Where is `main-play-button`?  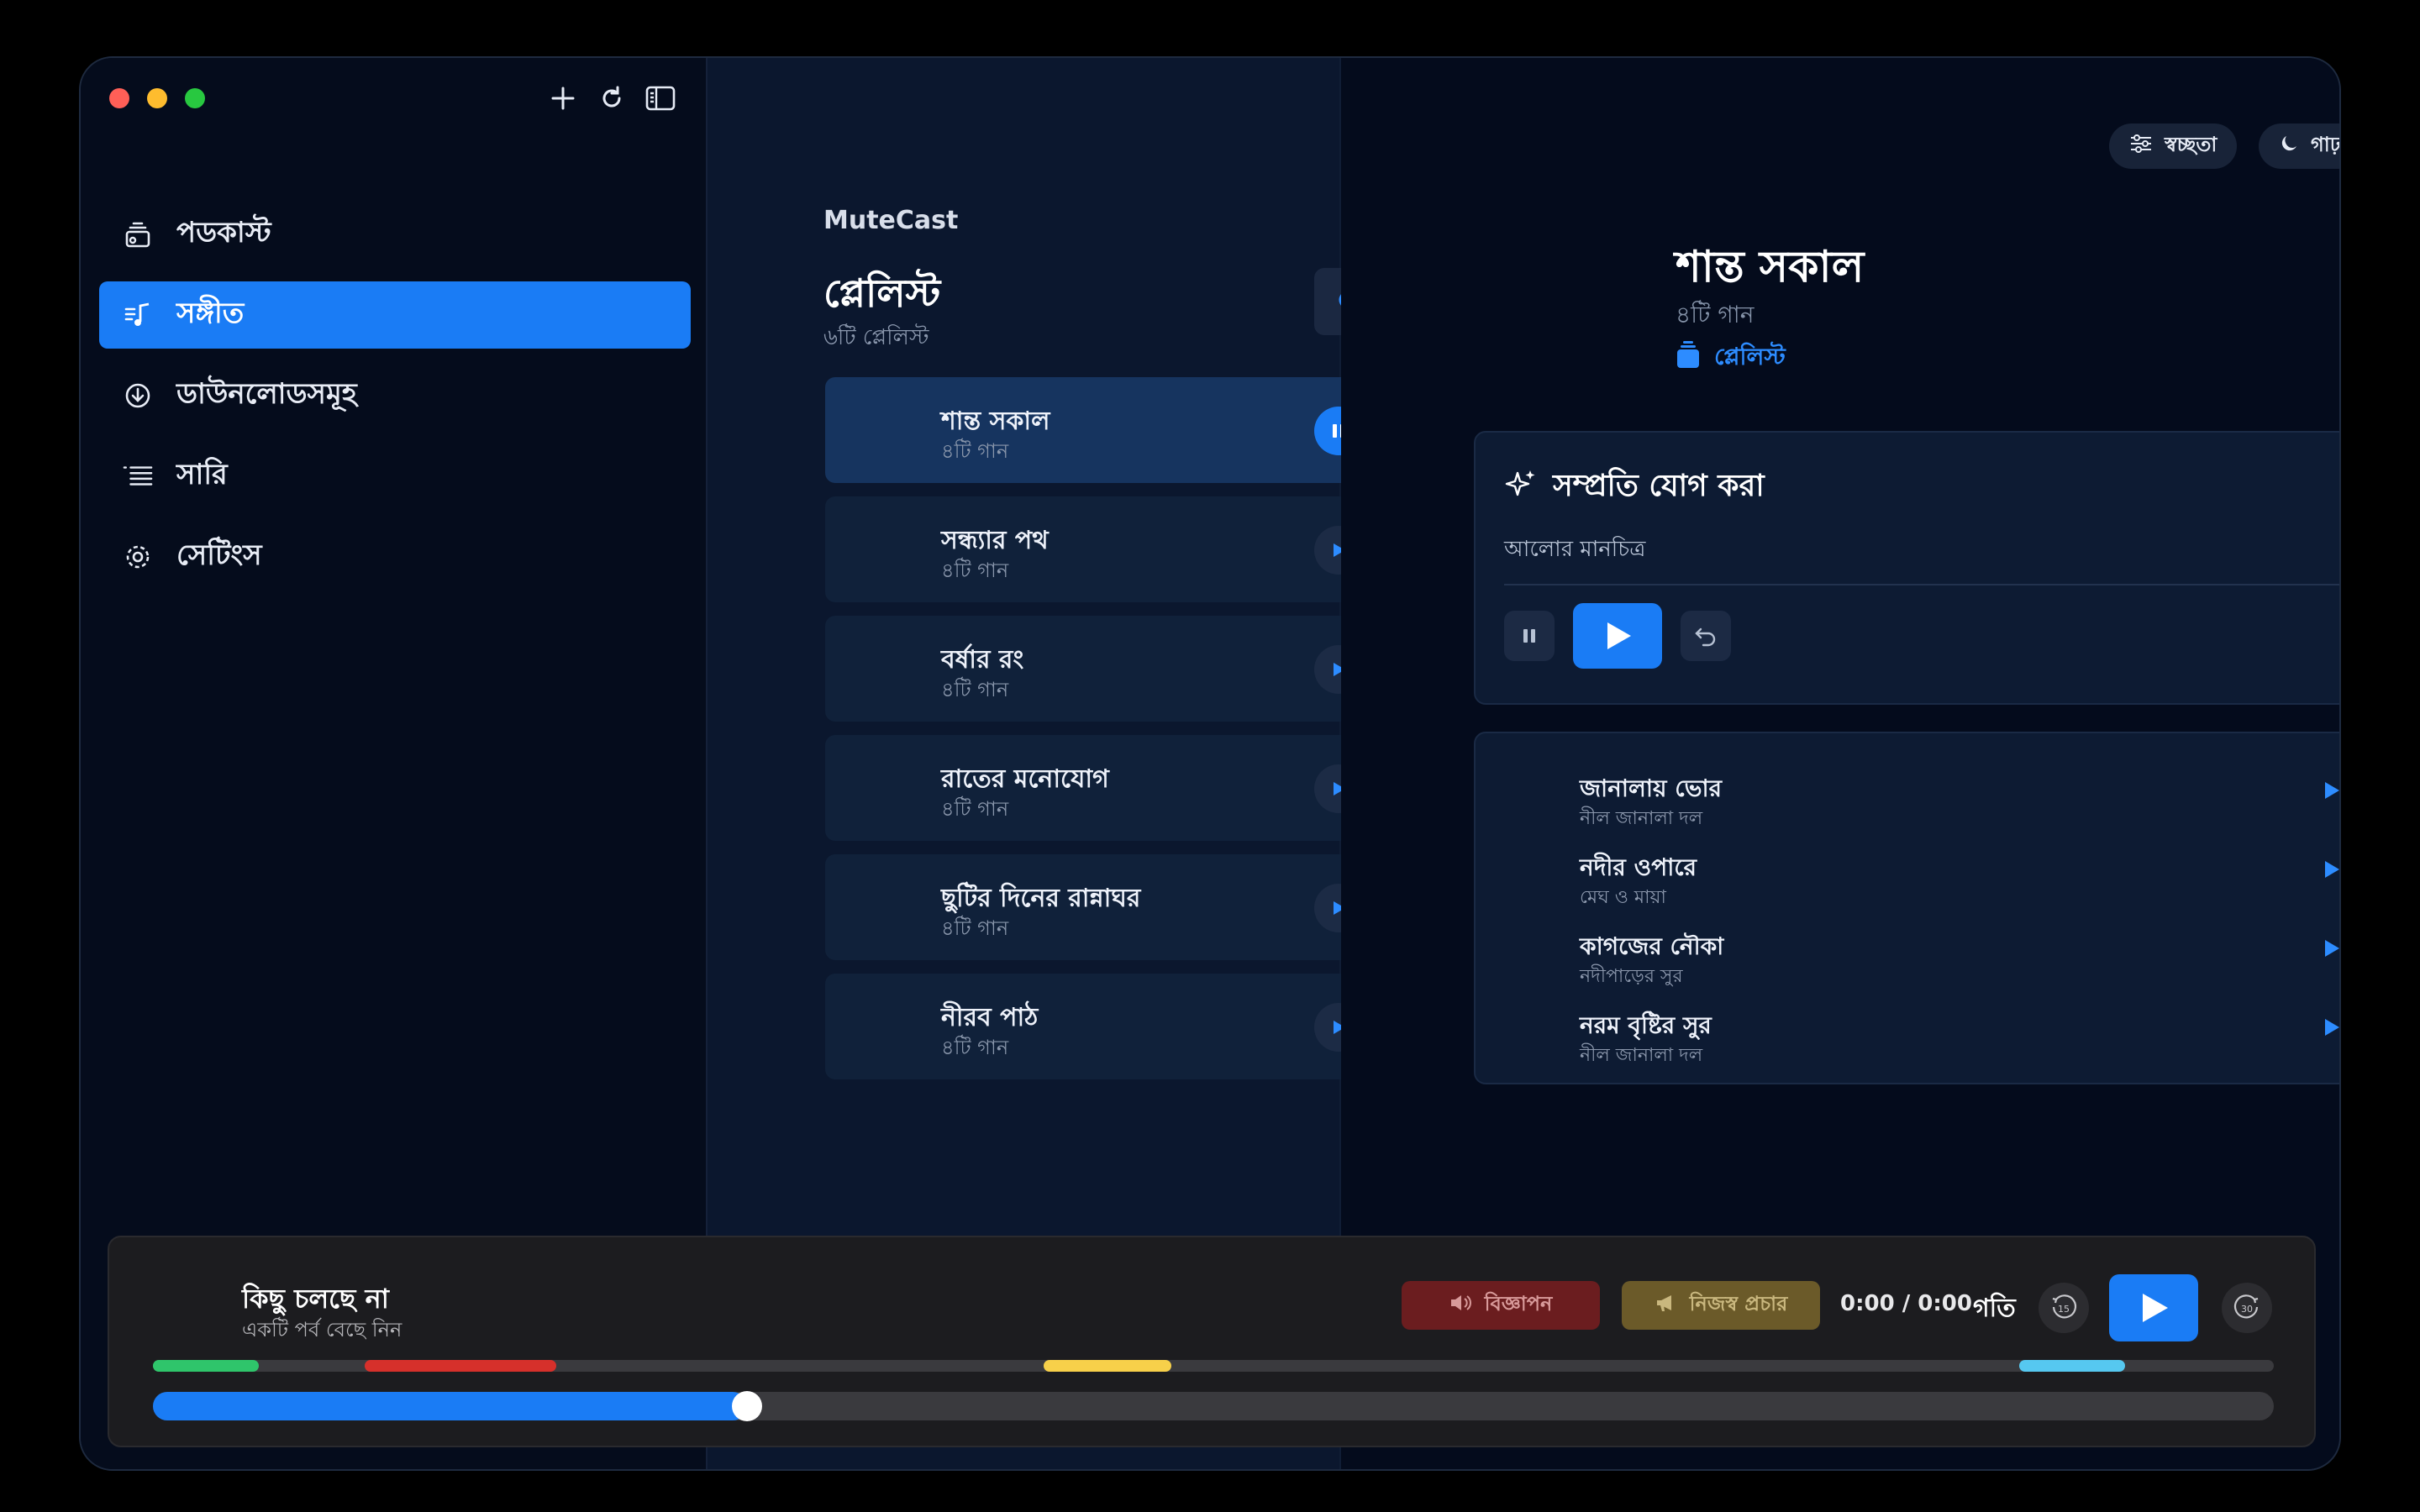 main-play-button is located at coordinates (2153, 1307).